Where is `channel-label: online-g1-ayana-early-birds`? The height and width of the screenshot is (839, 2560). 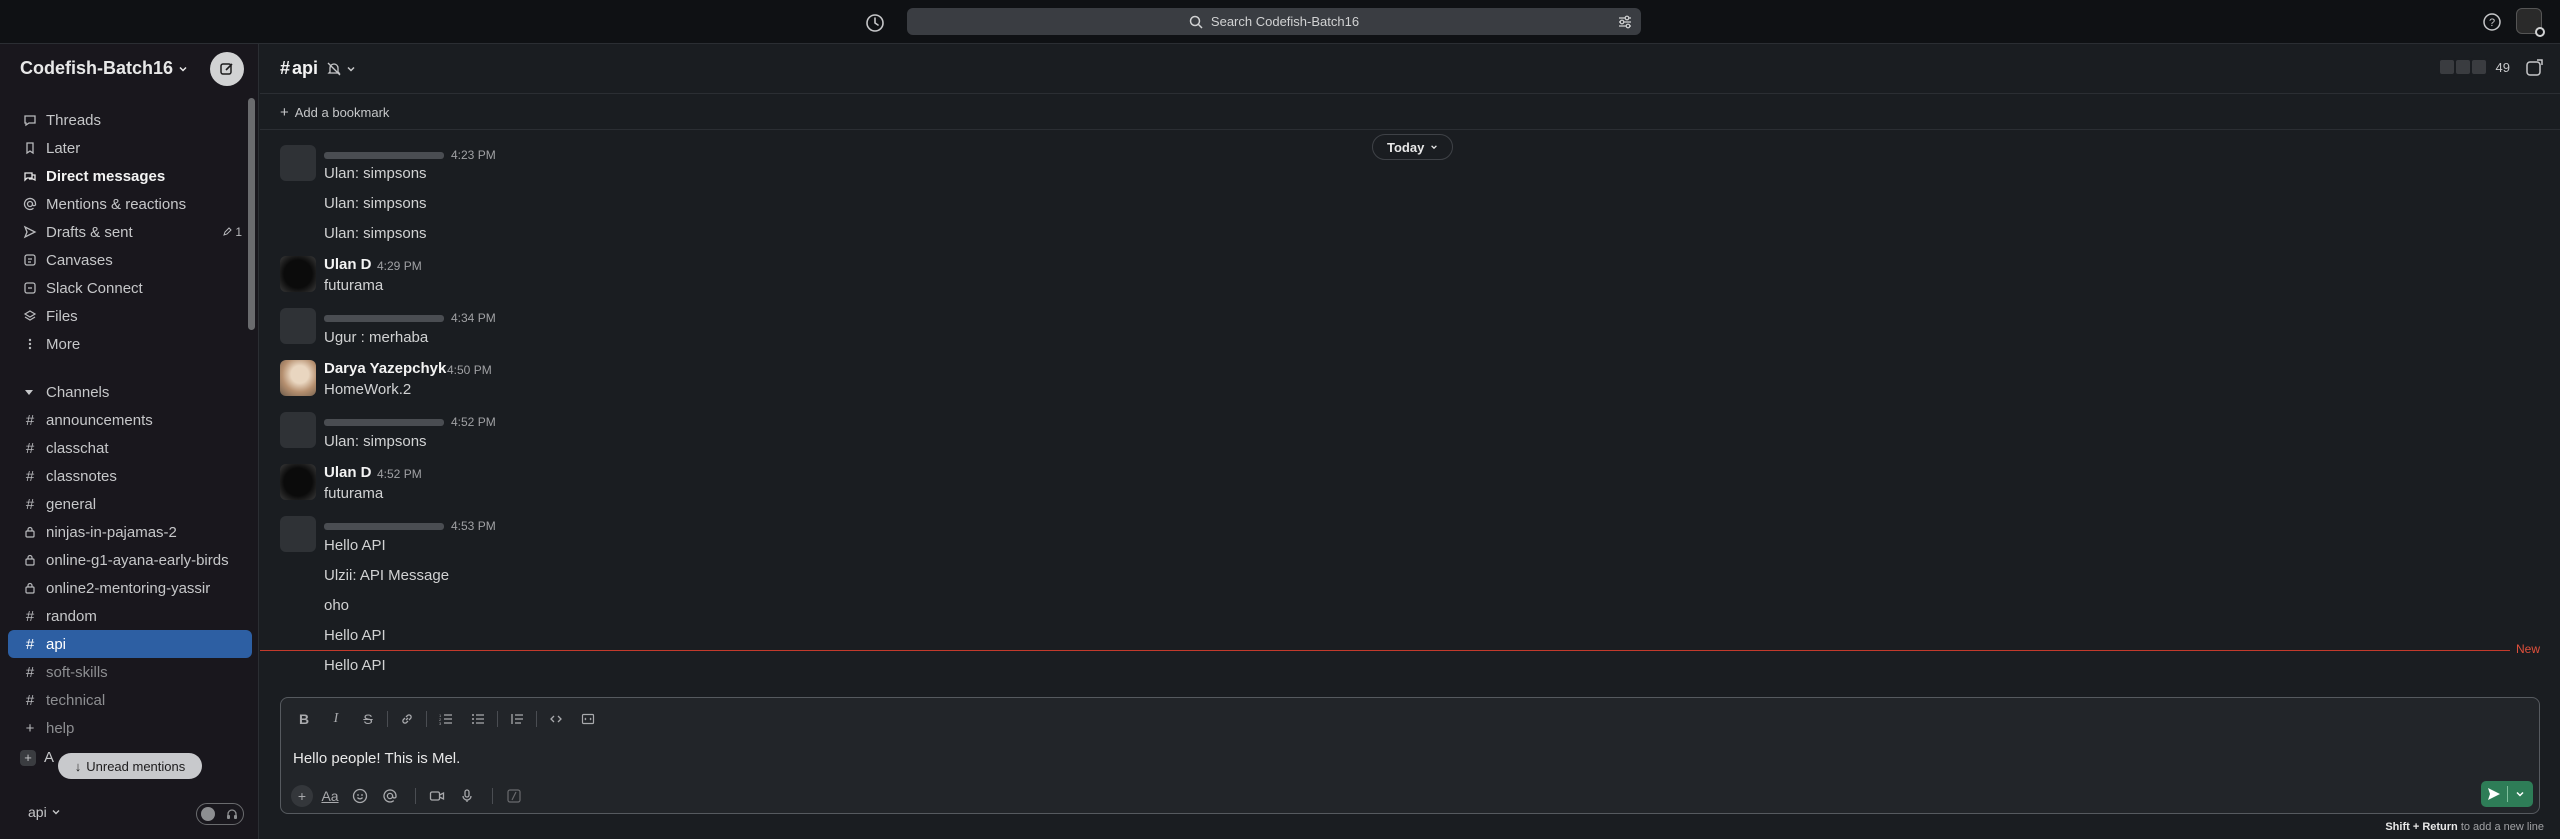
channel-label: online-g1-ayana-early-birds is located at coordinates (137, 560).